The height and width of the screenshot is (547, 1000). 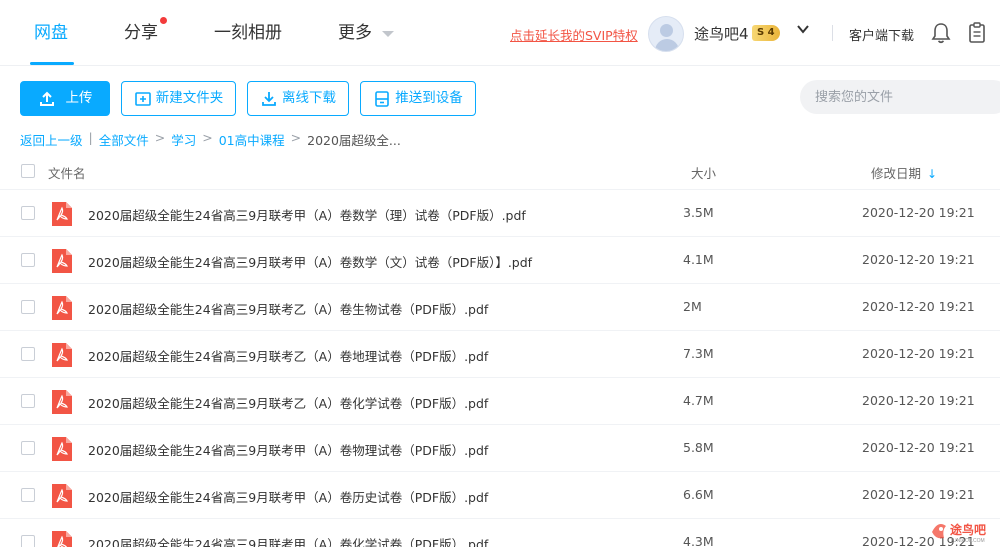 I want to click on clipboard-icon, so click(x=977, y=33).